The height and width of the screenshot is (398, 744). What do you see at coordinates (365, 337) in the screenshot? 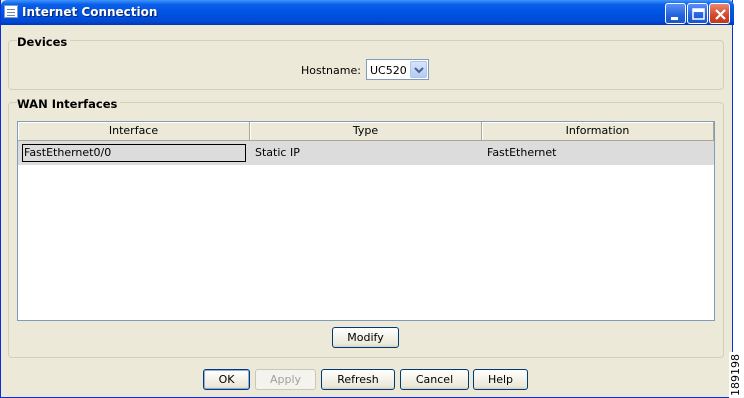
I see `modify-button: Modify` at bounding box center [365, 337].